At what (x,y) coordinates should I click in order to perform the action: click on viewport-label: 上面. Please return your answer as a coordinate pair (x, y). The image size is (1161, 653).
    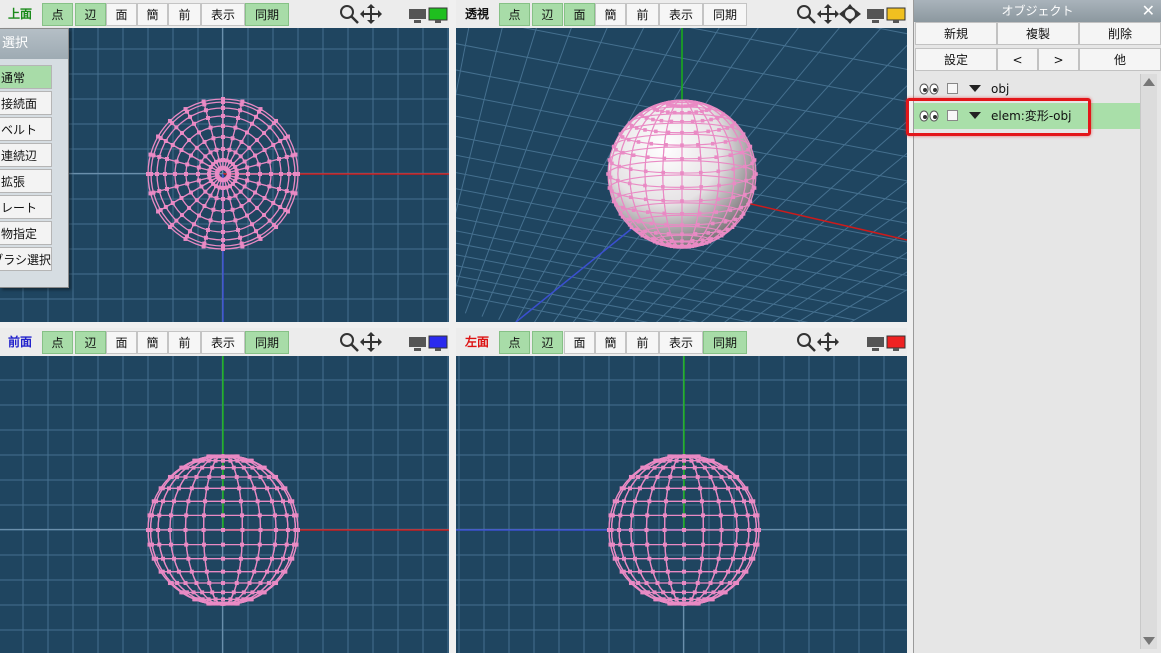
    Looking at the image, I should click on (20, 14).